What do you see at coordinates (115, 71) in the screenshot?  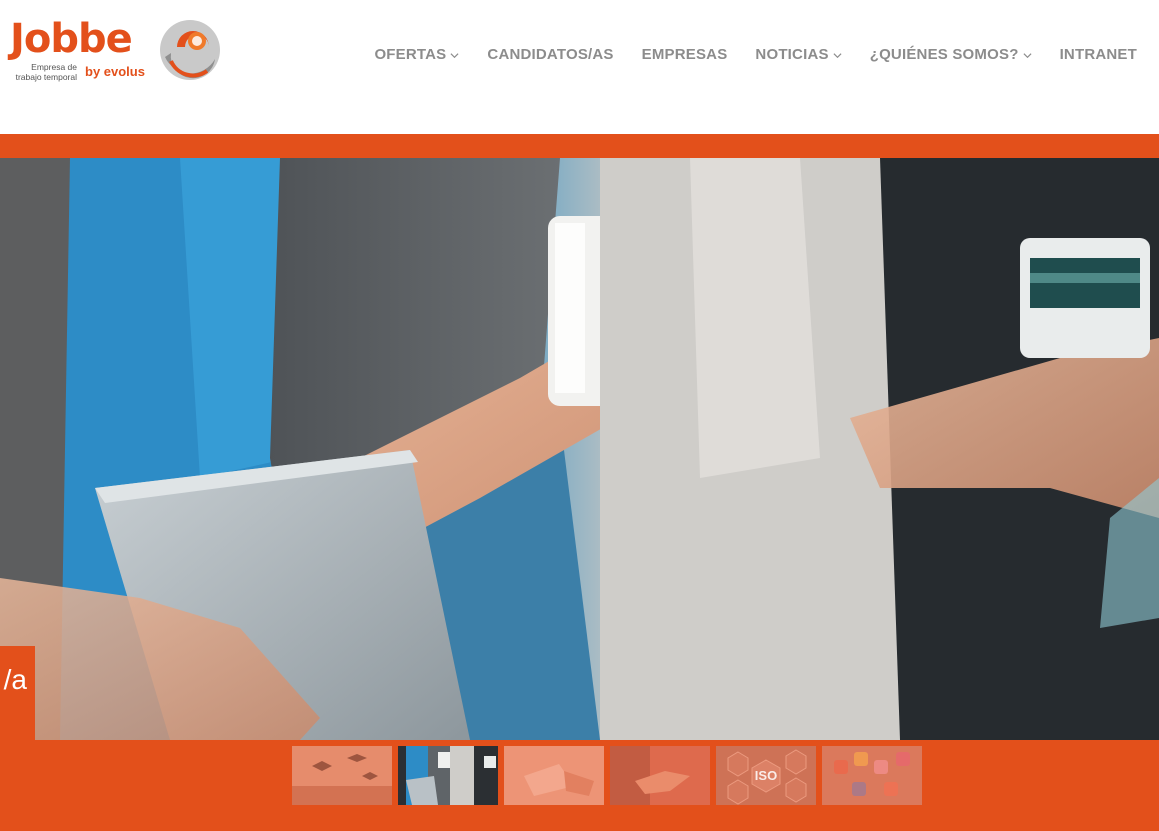 I see `logo-by-evolus: by evolus` at bounding box center [115, 71].